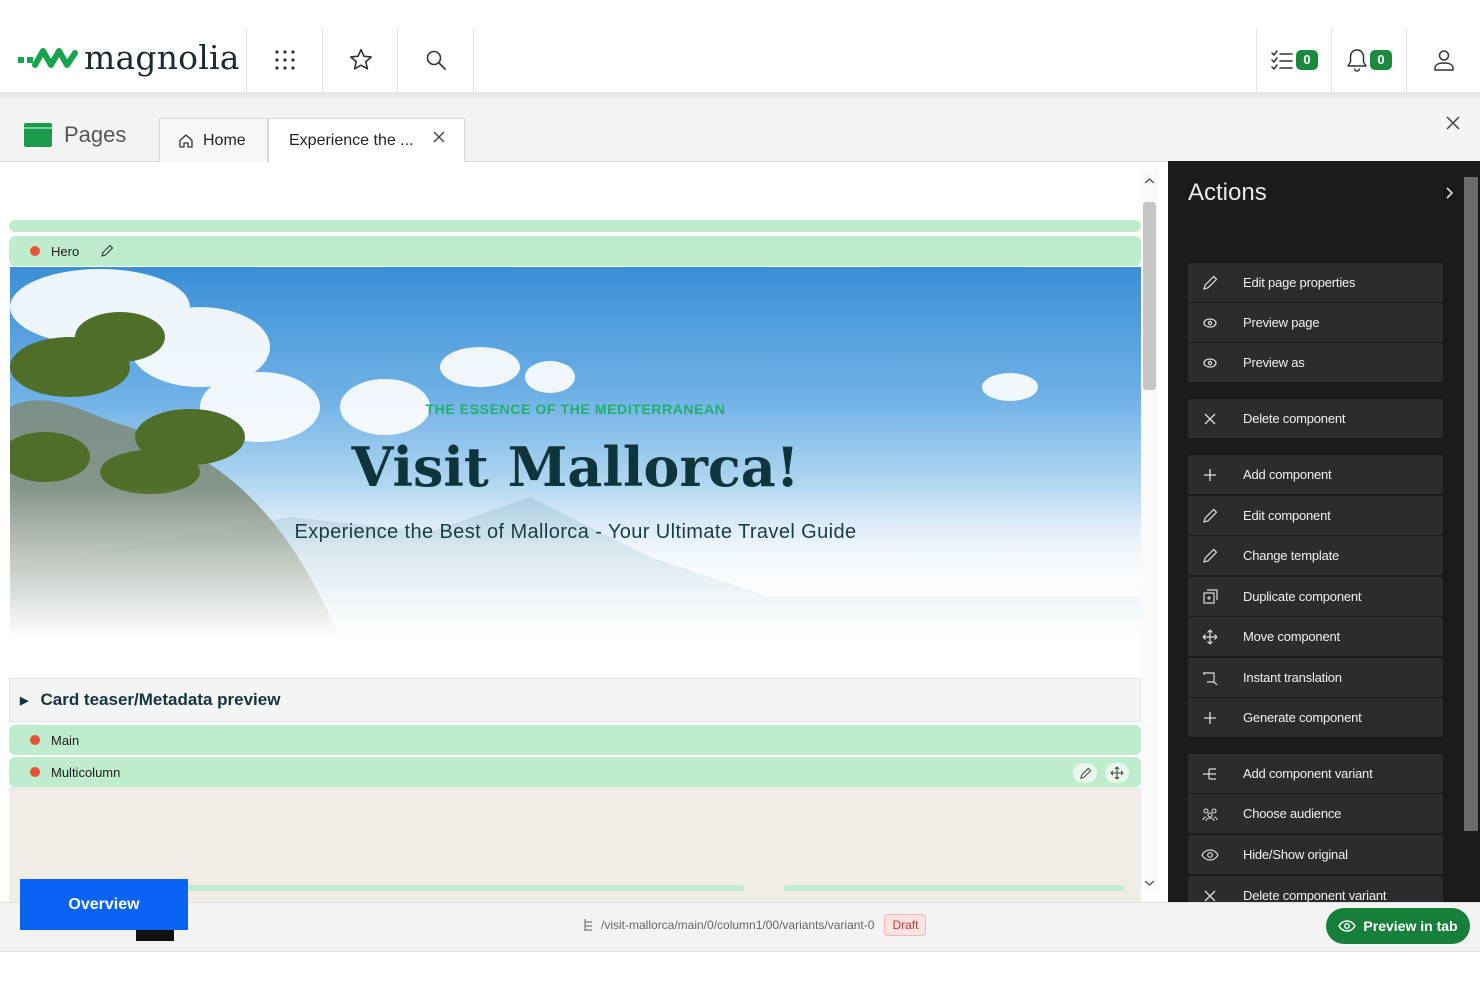  I want to click on action-label: Delete component, so click(1294, 418).